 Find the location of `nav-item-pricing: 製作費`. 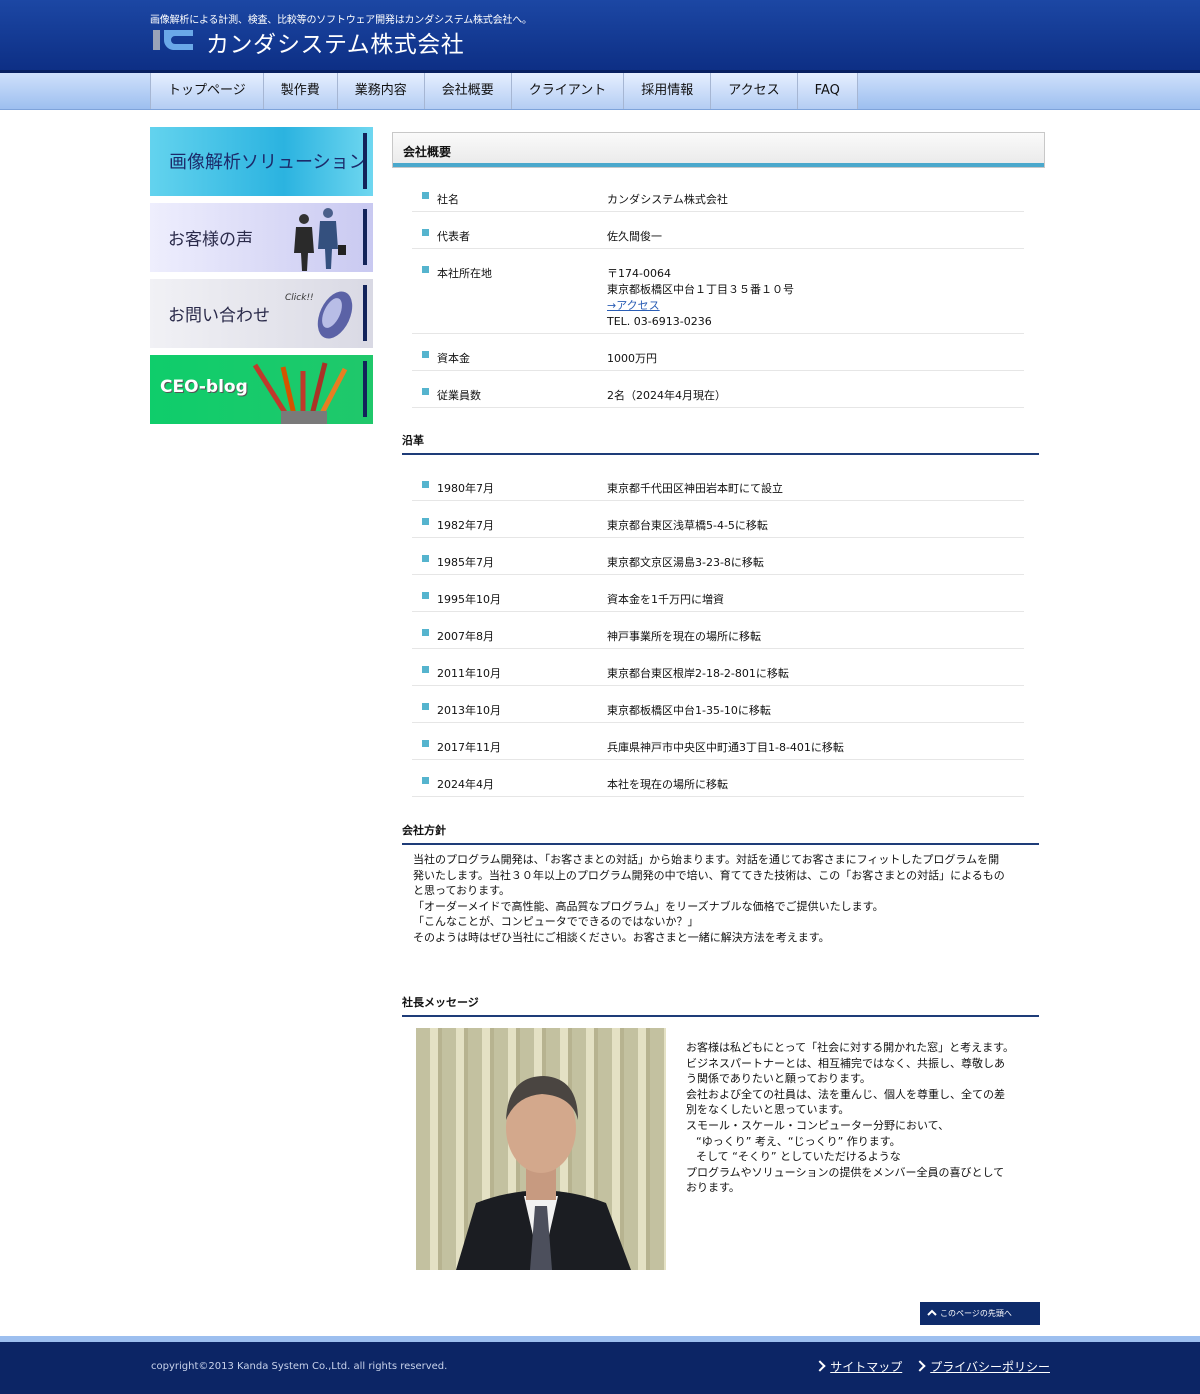

nav-item-pricing: 製作費 is located at coordinates (300, 91).